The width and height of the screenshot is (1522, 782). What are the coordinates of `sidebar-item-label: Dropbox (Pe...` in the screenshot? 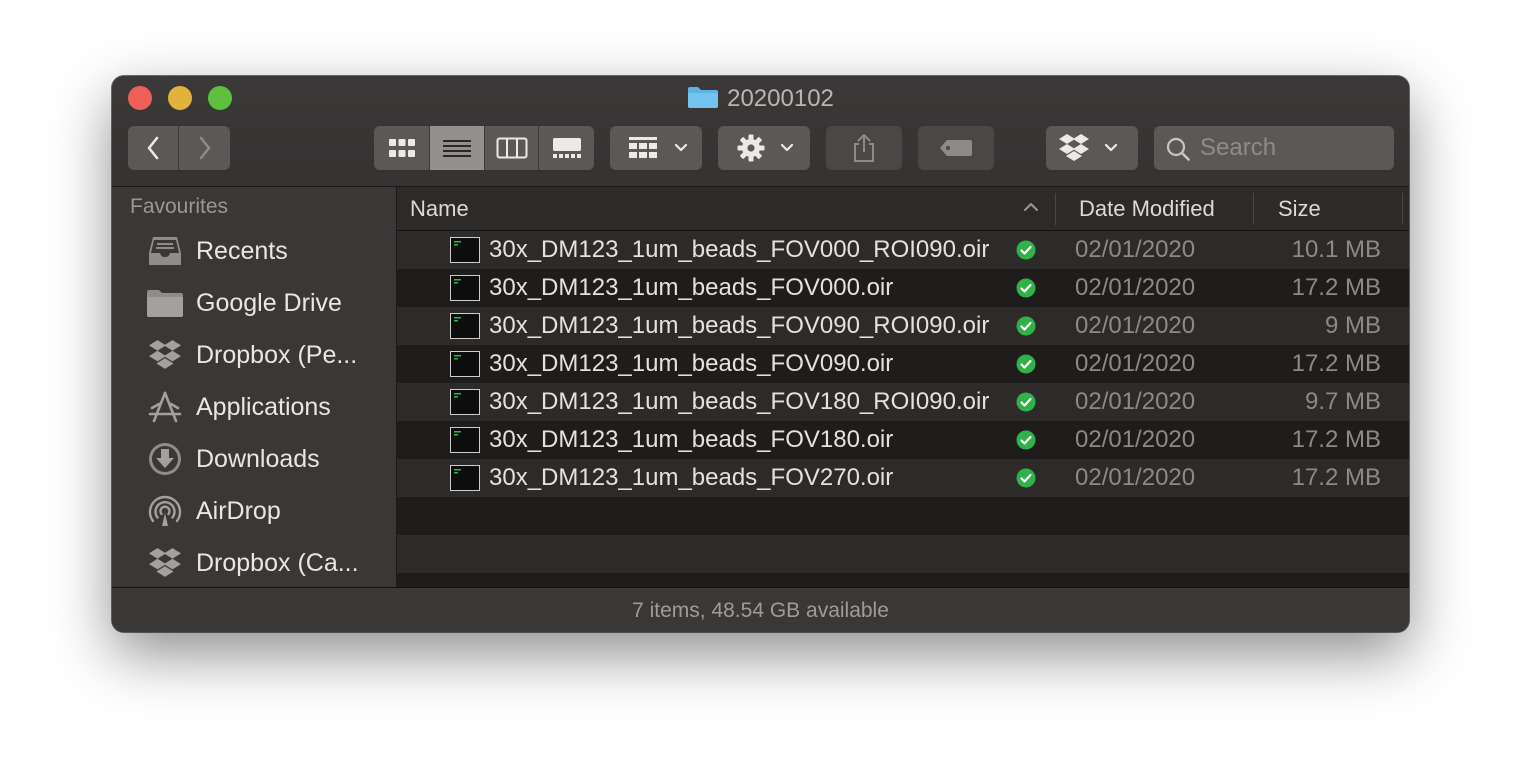 It's located at (277, 355).